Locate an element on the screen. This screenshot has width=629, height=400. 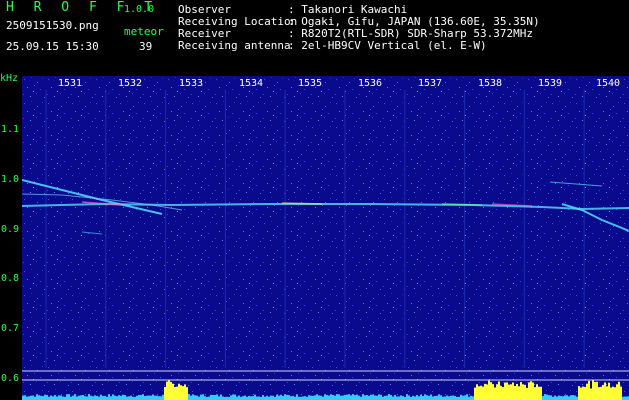
highlight-green is located at coordinates (462, 204).